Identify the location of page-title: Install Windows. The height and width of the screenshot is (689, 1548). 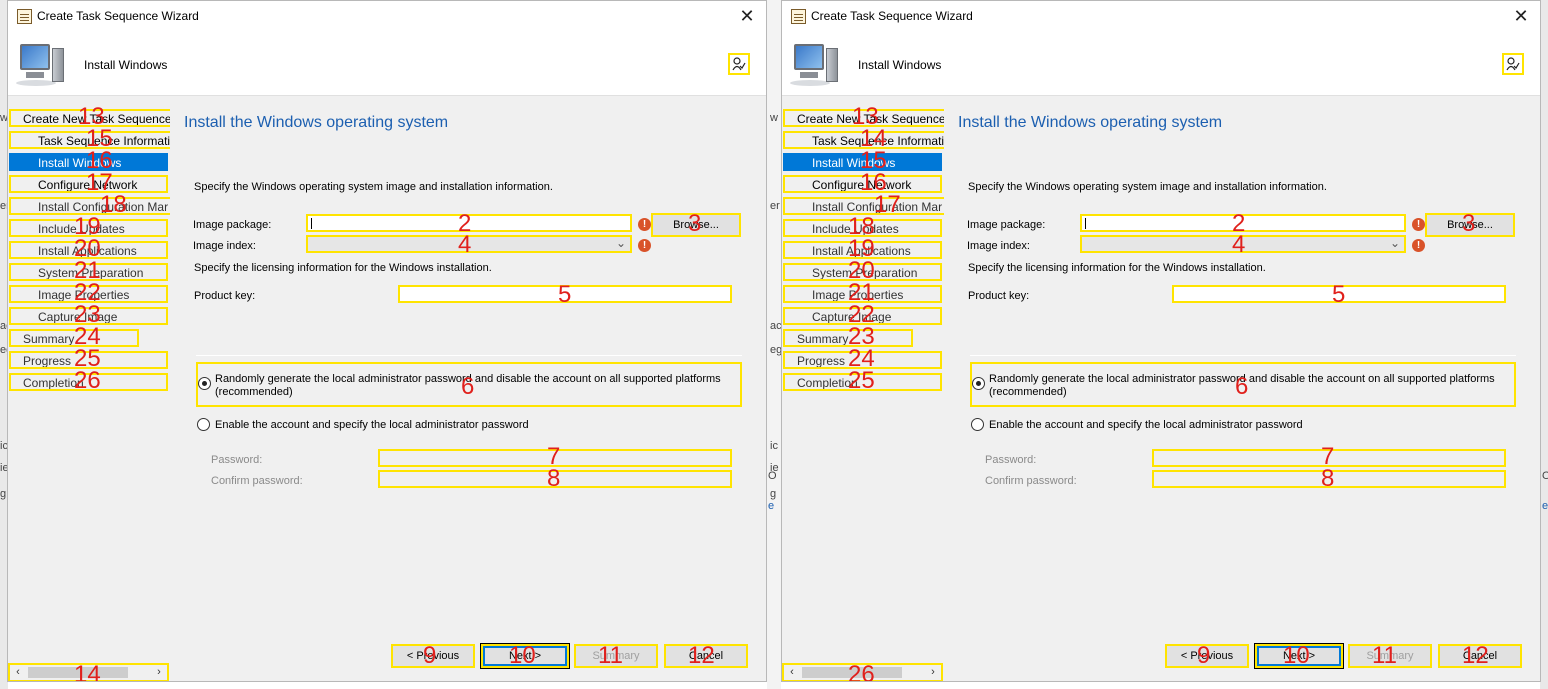
(126, 65).